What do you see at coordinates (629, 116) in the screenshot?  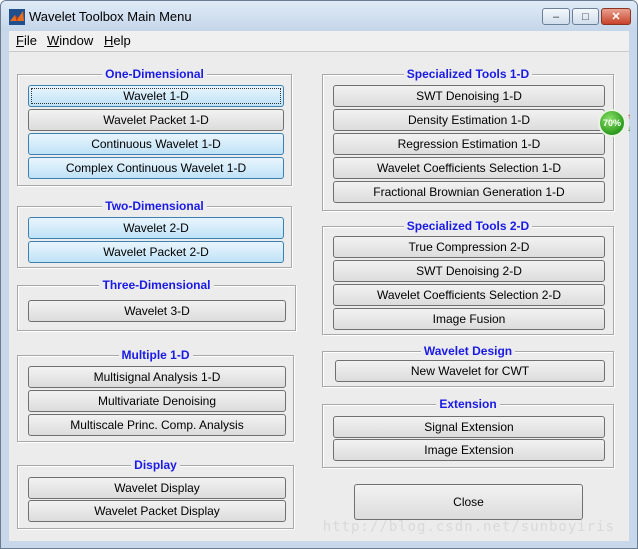 I see `upload-arrow-icon: ↑` at bounding box center [629, 116].